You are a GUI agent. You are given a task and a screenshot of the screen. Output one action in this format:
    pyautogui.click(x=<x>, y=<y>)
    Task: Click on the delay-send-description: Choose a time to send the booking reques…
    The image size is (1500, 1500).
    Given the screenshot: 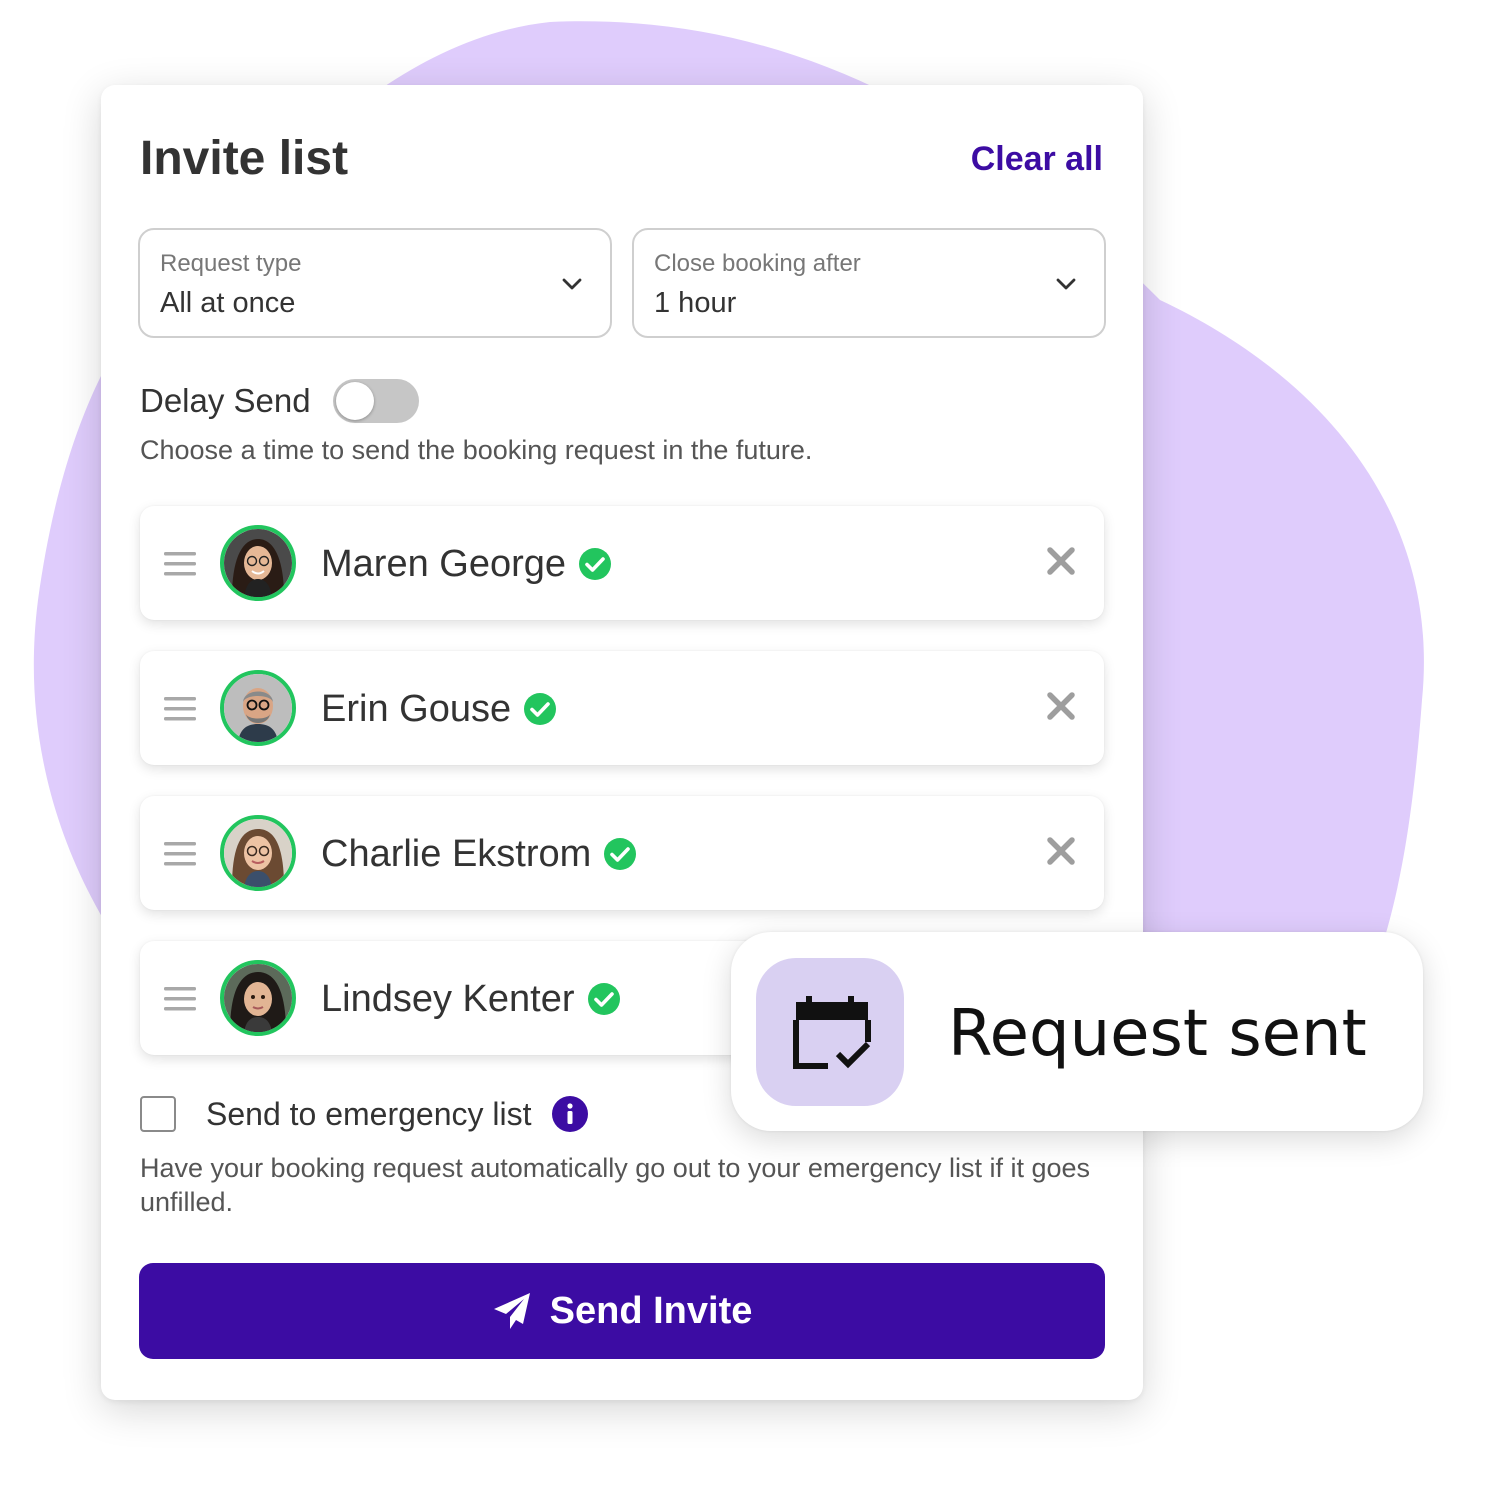 What is the action you would take?
    pyautogui.click(x=476, y=450)
    